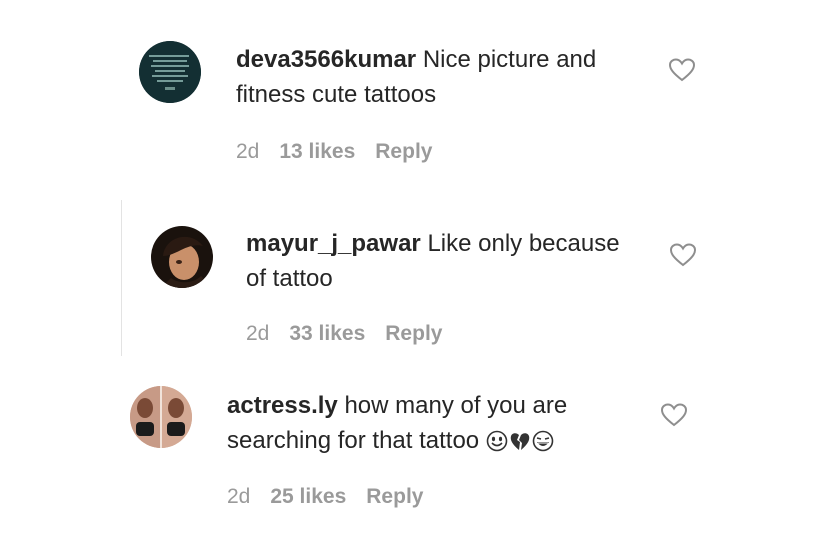 This screenshot has width=830, height=553. Describe the element at coordinates (327, 334) in the screenshot. I see `likes-count: 33 likes` at that location.